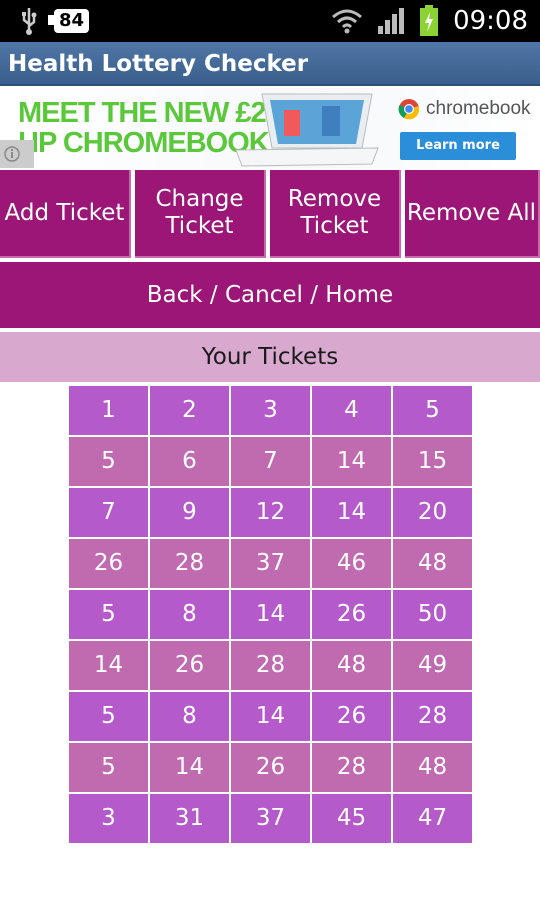 This screenshot has height=900, width=540. What do you see at coordinates (270, 357) in the screenshot?
I see `section-title: Your Tickets` at bounding box center [270, 357].